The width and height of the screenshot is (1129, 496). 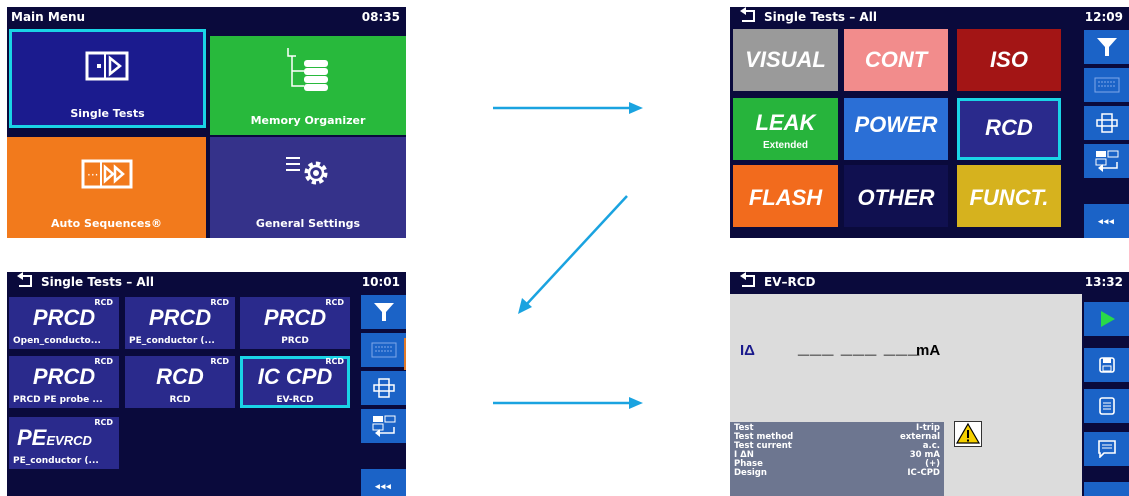 I want to click on auto-sequence-icon: ···, so click(x=107, y=174).